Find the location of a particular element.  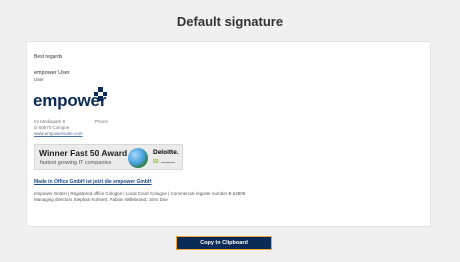

empower-logo-icon is located at coordinates (101, 94).